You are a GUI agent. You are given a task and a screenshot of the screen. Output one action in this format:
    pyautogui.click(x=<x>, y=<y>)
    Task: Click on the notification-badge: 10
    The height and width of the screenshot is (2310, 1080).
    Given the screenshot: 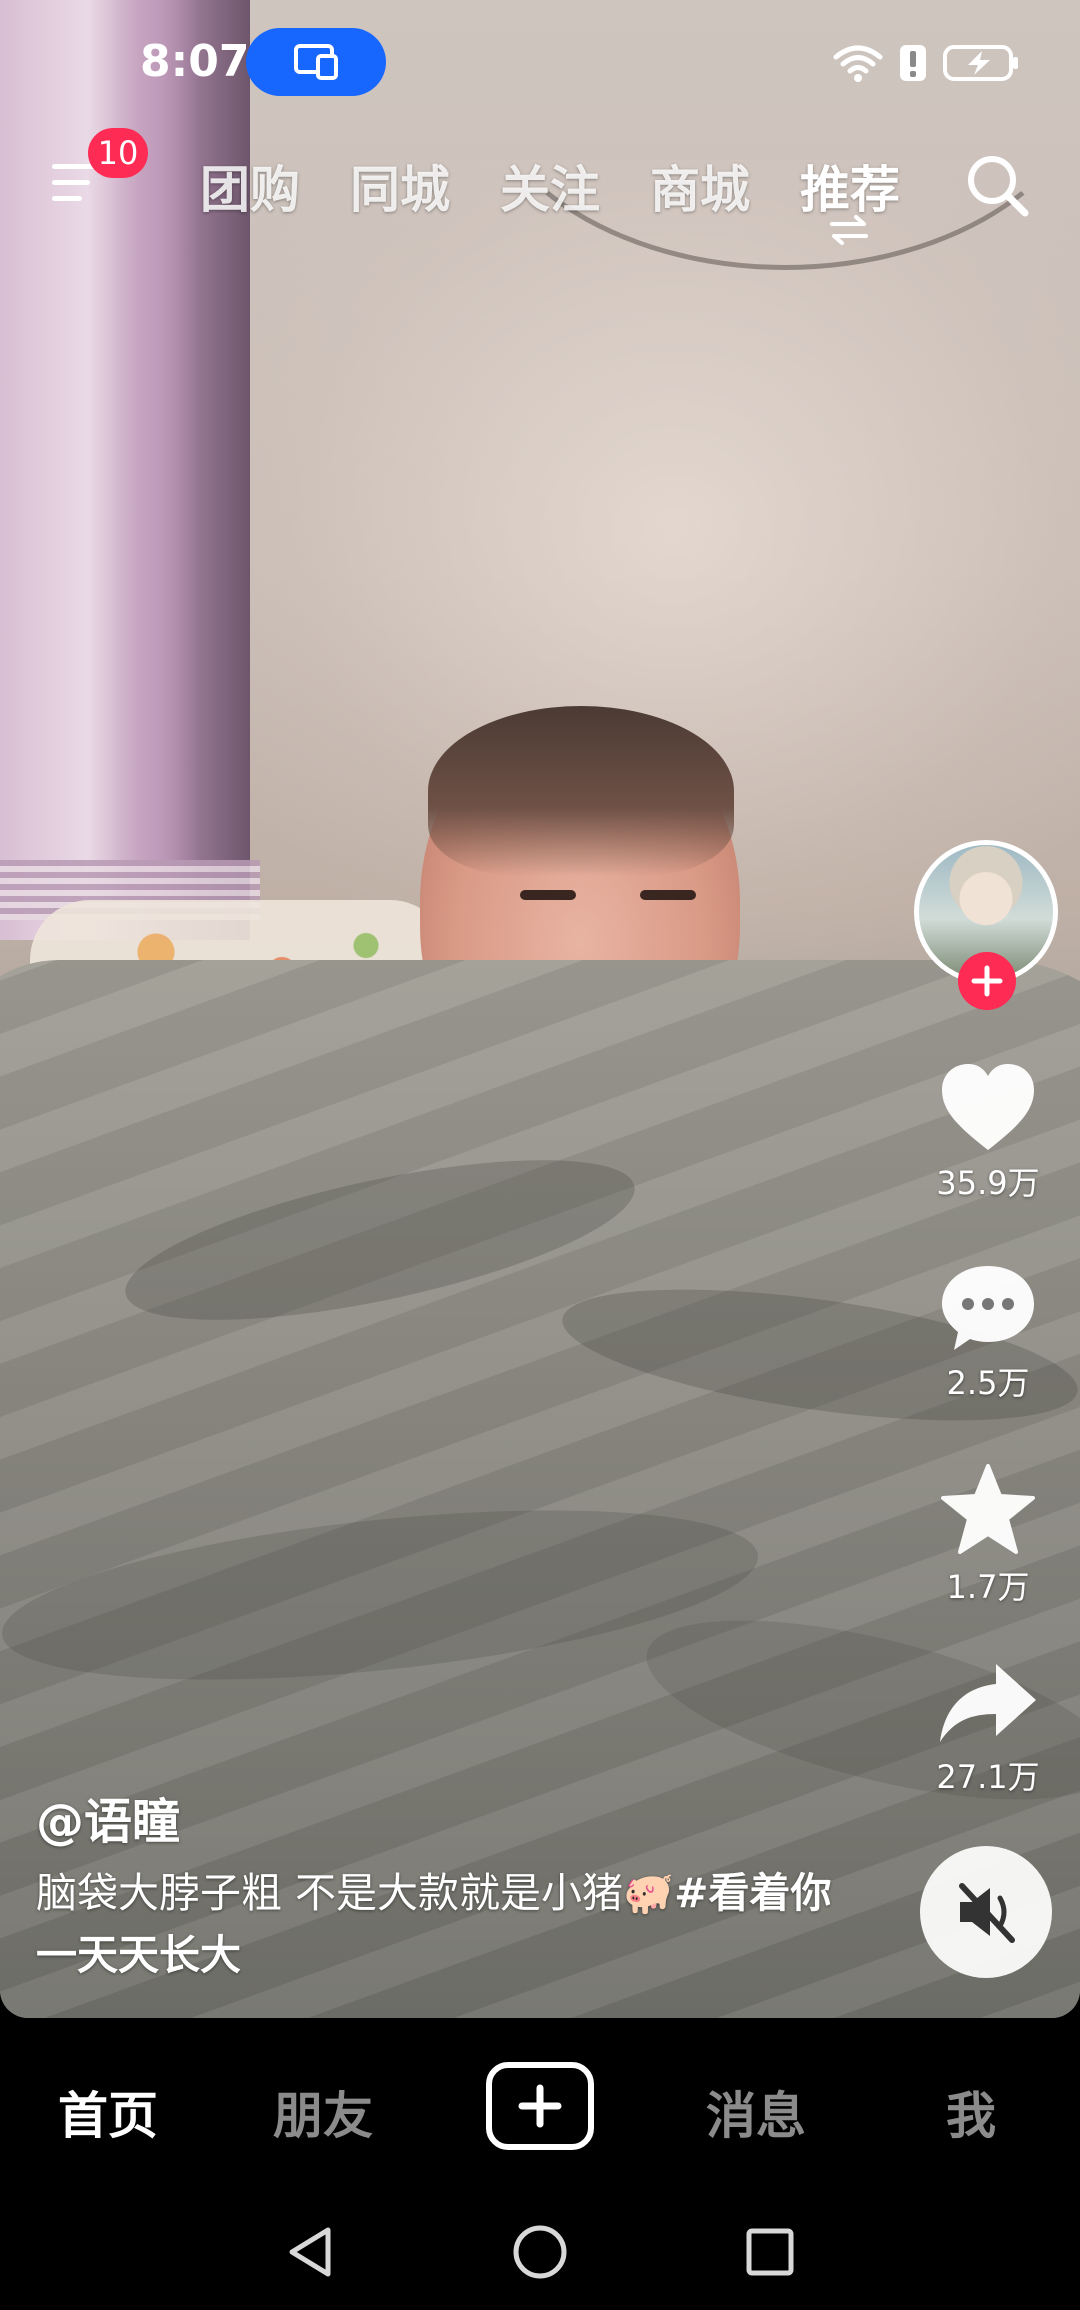 What is the action you would take?
    pyautogui.click(x=118, y=153)
    